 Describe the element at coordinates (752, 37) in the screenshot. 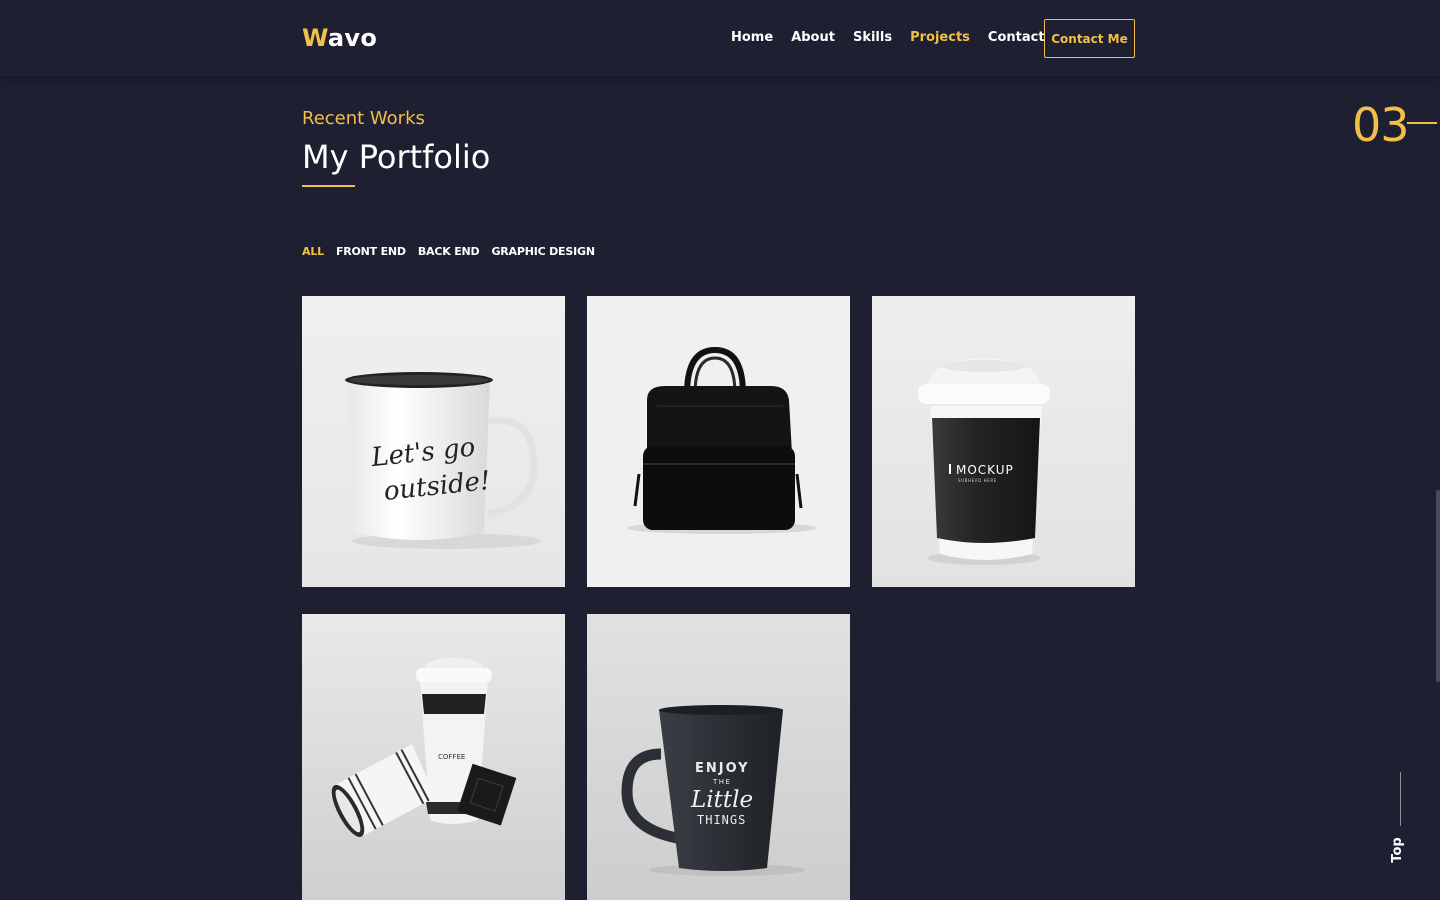

I see `nav-home: Home` at that location.